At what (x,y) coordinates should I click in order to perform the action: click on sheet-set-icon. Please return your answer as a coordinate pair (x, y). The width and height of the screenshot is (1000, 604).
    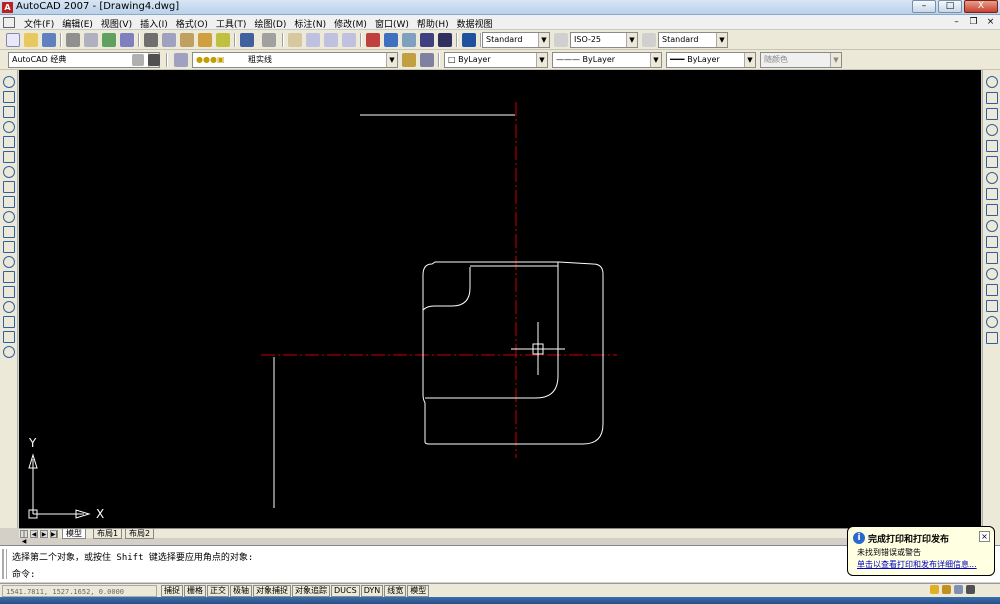
    Looking at the image, I should click on (427, 40).